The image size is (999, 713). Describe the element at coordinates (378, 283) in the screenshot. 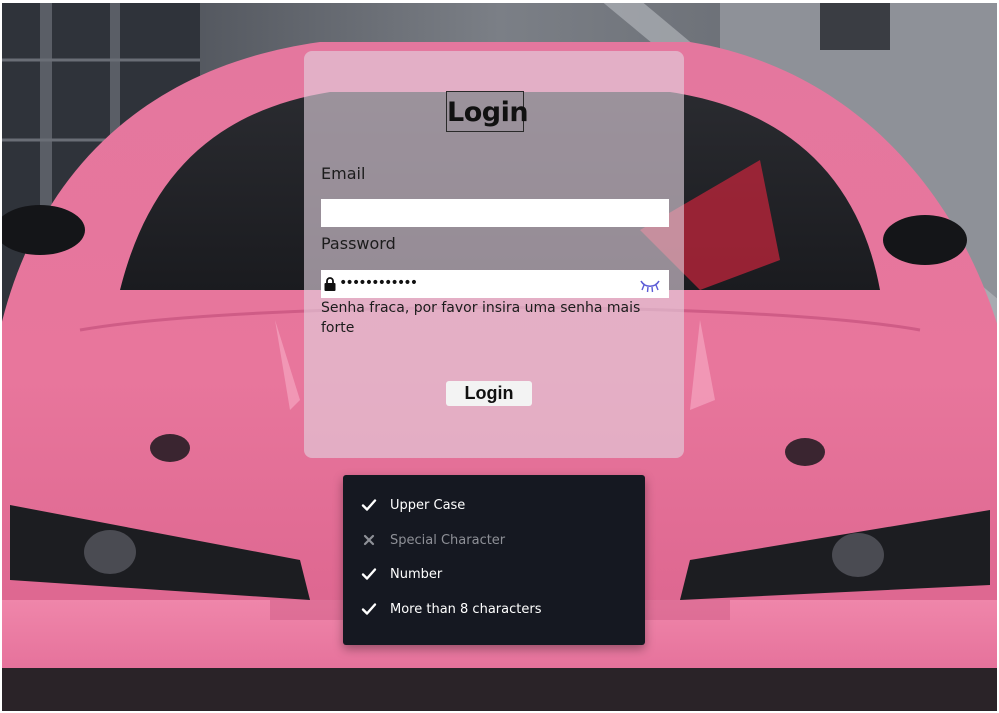

I see `password-value: ••••••••••••` at that location.